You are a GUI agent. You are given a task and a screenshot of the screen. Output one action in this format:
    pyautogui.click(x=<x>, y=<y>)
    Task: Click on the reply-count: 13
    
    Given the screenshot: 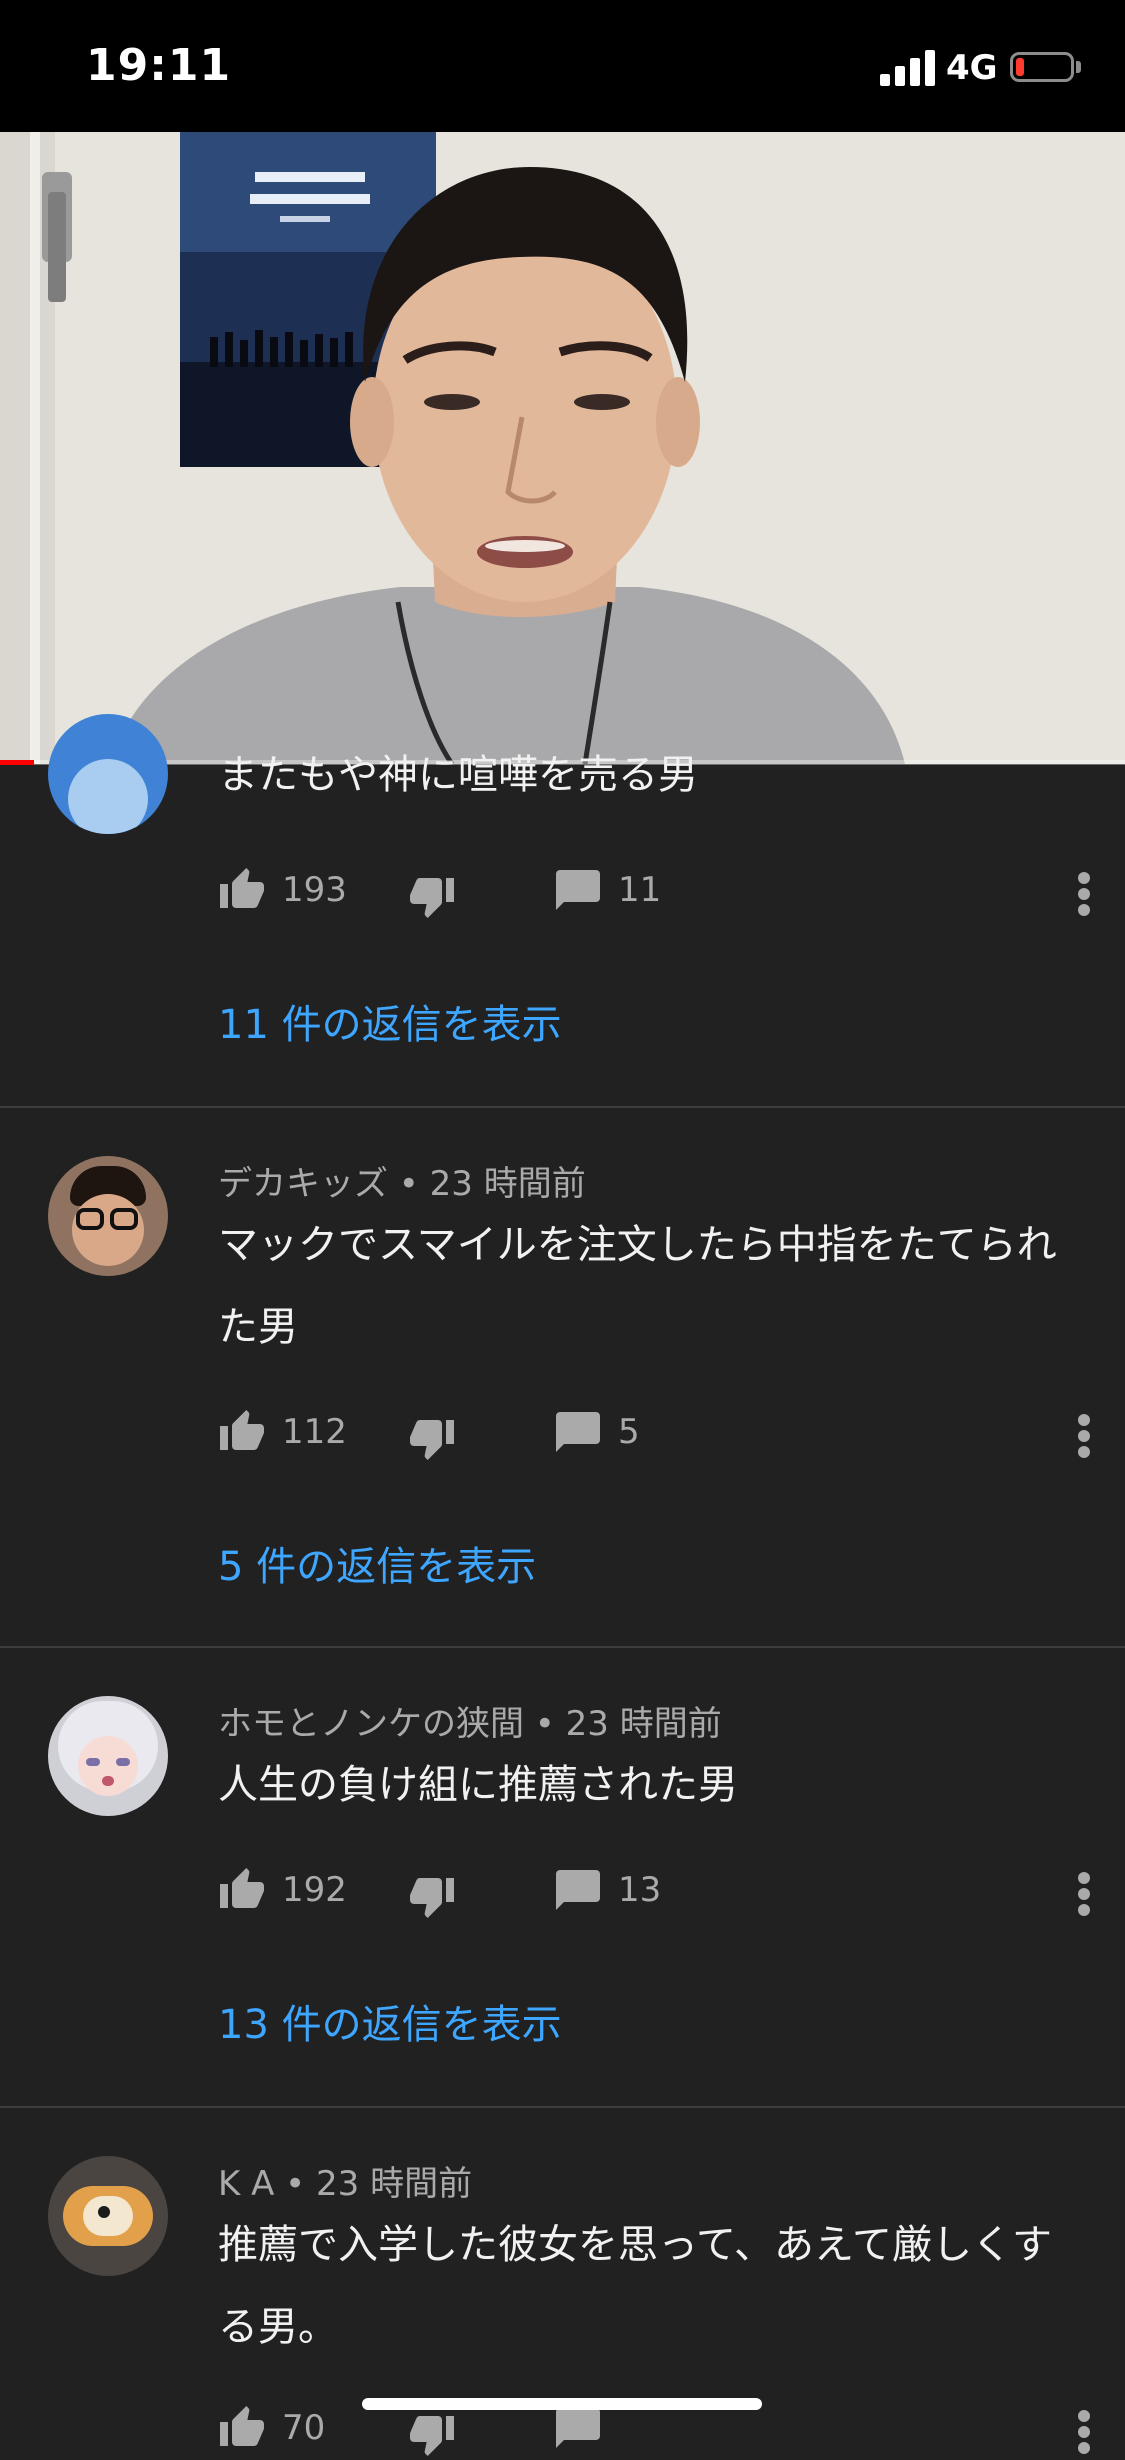 What is the action you would take?
    pyautogui.click(x=640, y=1890)
    